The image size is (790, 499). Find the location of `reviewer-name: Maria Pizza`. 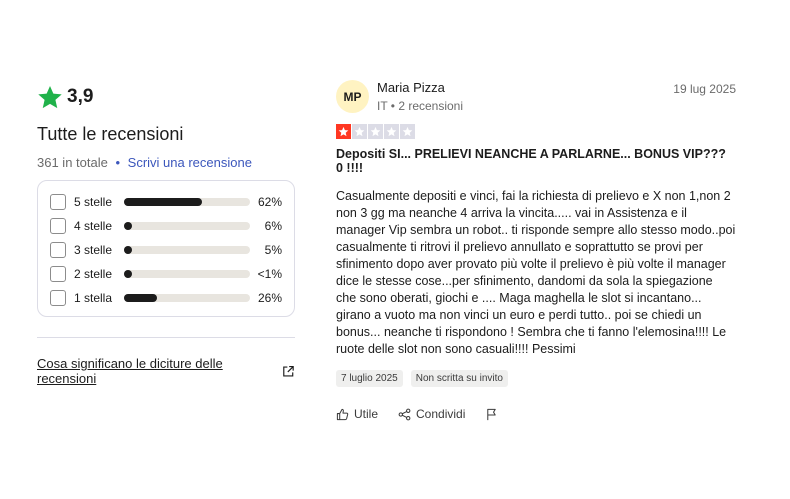

reviewer-name: Maria Pizza is located at coordinates (525, 87).